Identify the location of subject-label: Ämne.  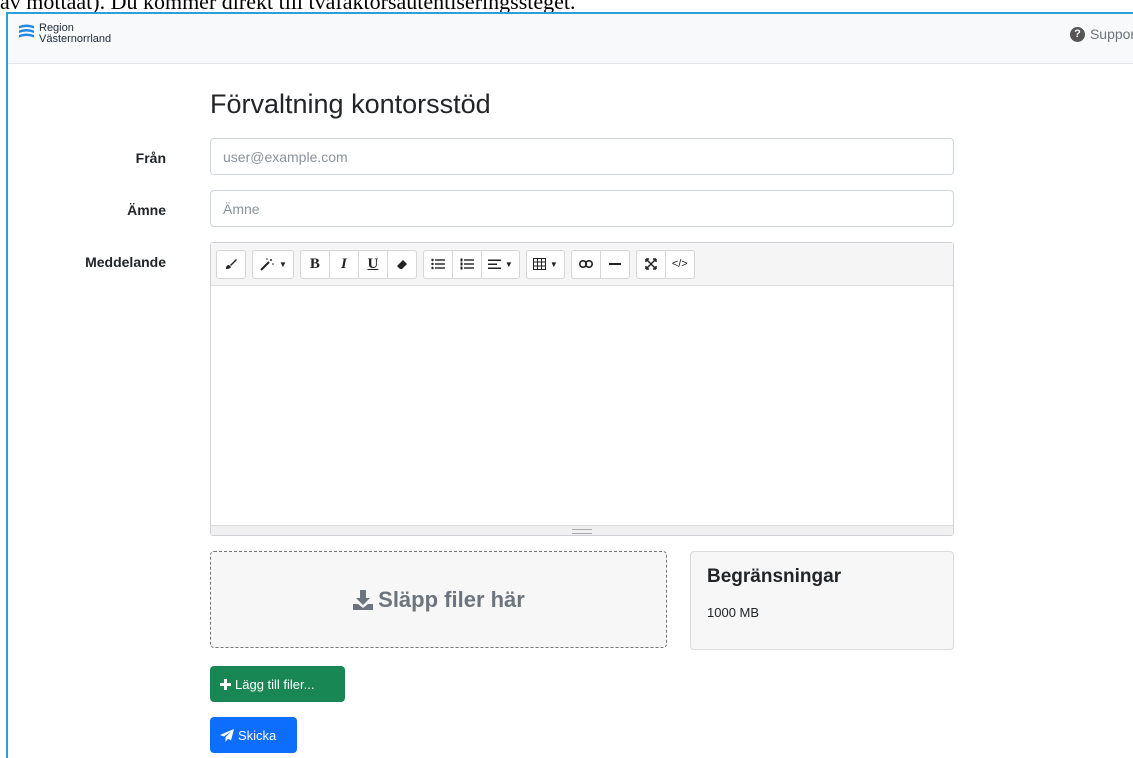
(146, 210).